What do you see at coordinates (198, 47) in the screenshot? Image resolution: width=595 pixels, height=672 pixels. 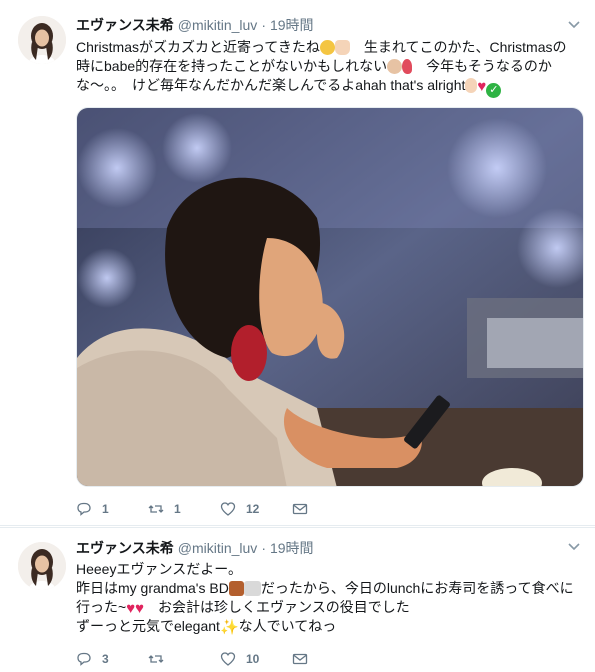 I see `text-segment: Christmasがズカズカと近寄ってきたね` at bounding box center [198, 47].